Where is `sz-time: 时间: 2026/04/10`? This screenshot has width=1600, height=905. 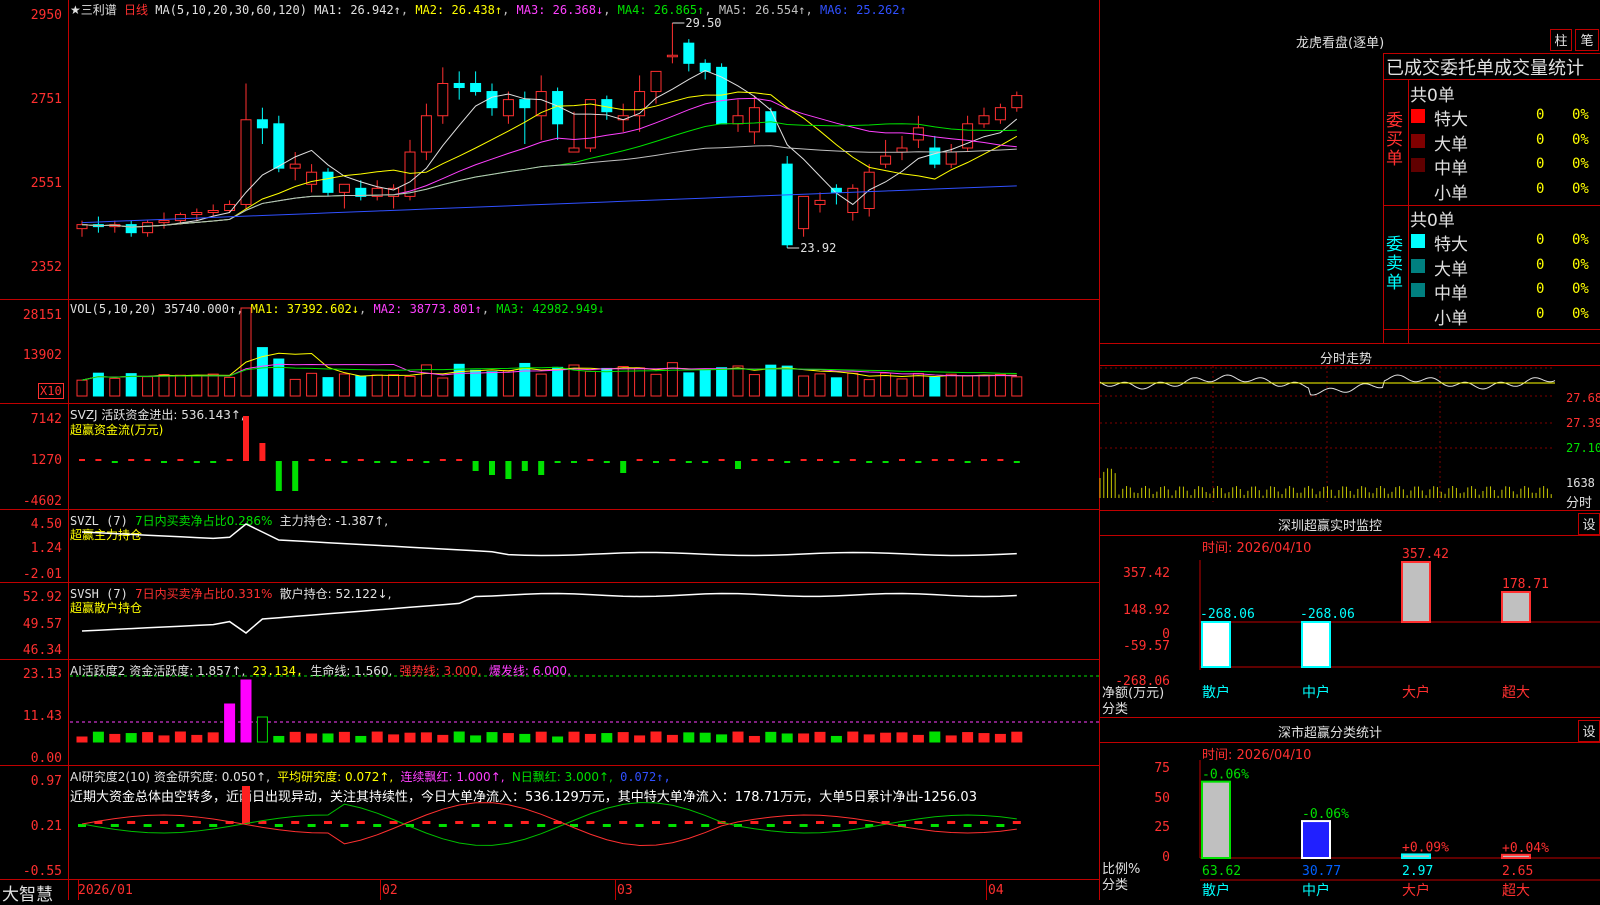
sz-time: 时间: 2026/04/10 is located at coordinates (1257, 548).